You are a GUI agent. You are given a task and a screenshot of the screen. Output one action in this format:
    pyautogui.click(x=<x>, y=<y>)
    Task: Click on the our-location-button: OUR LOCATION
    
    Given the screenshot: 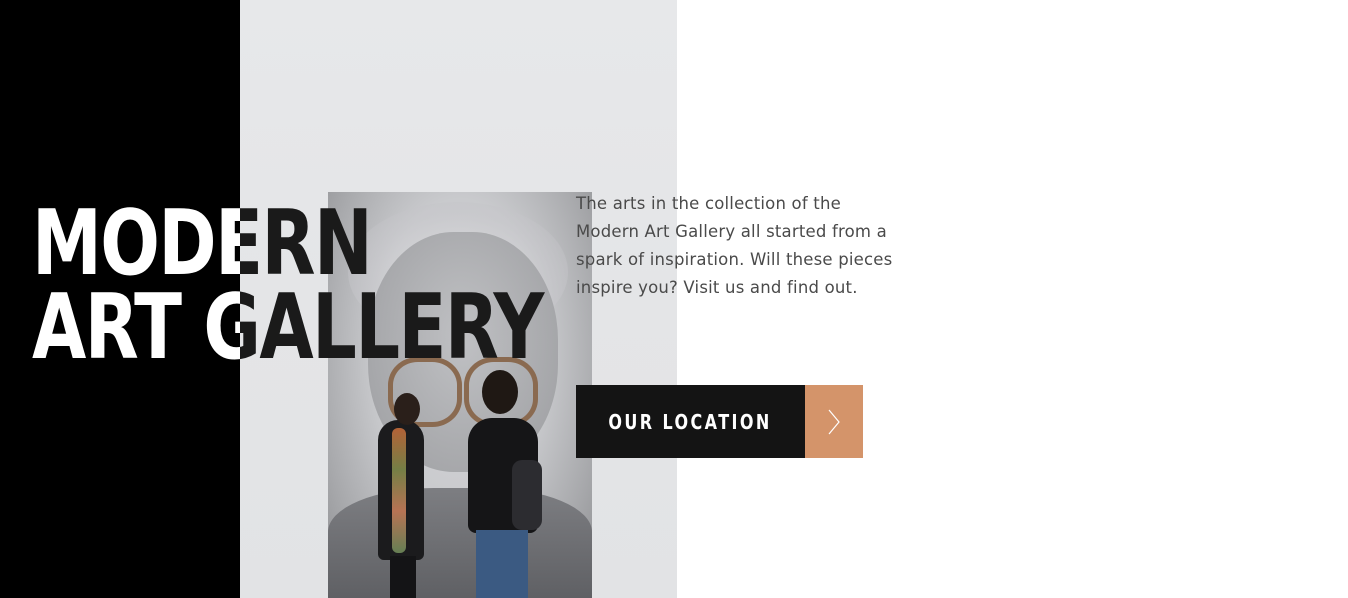 What is the action you would take?
    pyautogui.click(x=719, y=421)
    